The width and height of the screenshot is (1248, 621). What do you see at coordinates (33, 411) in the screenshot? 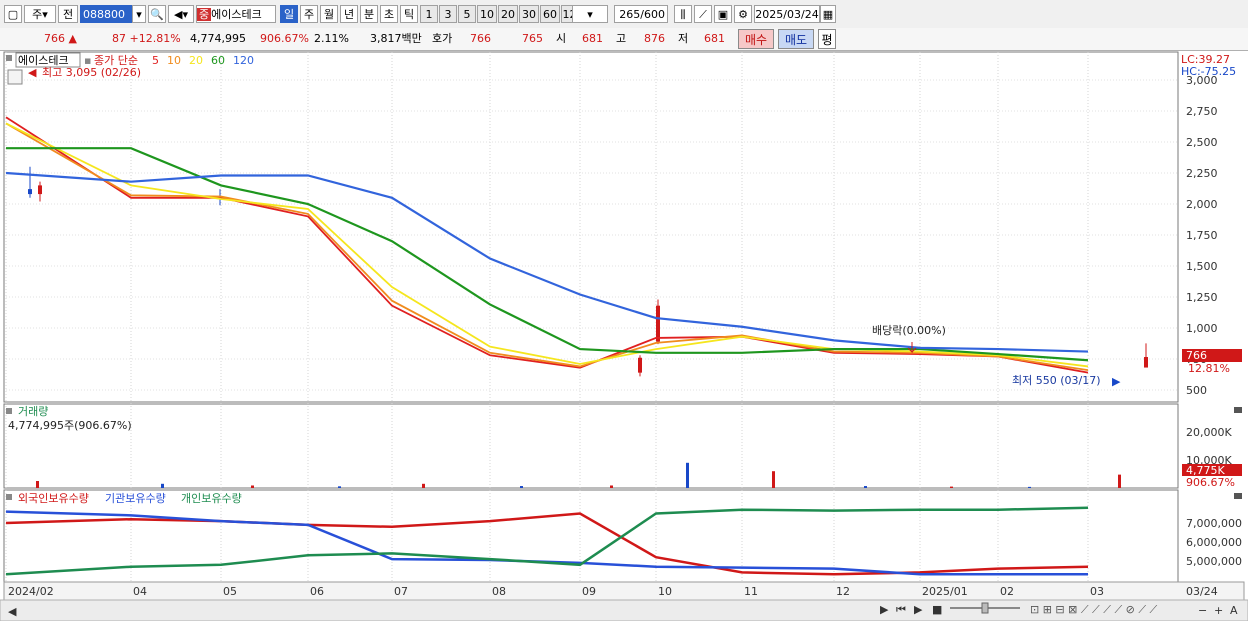
I see `volume-title: 거래량` at bounding box center [33, 411].